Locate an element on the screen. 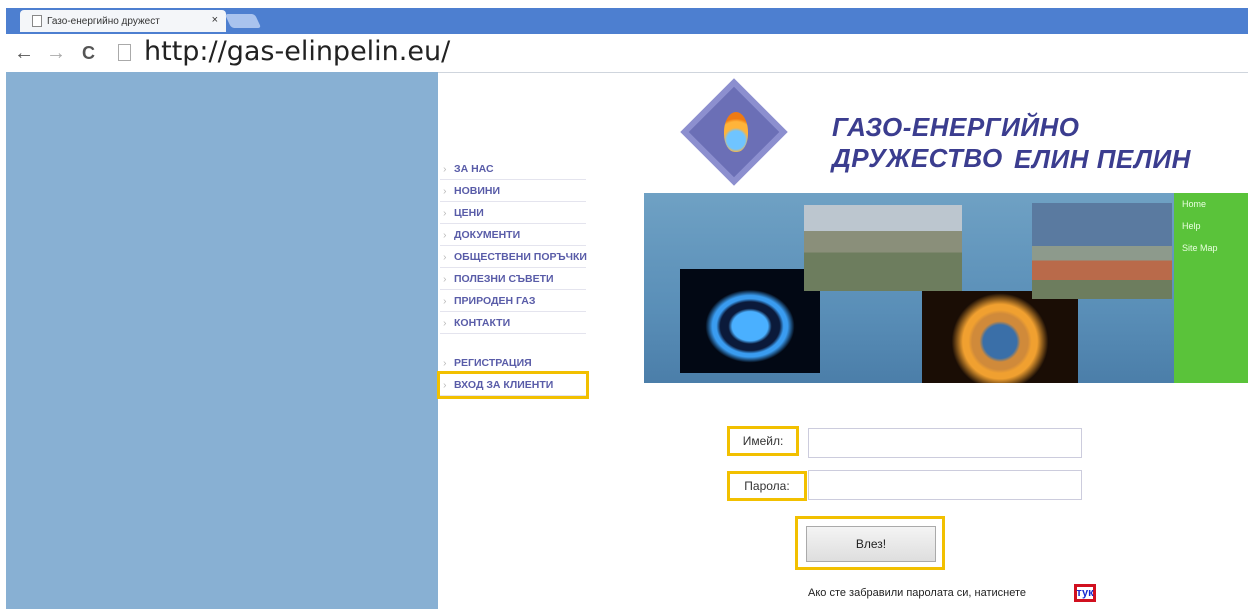  site-title-line2: ЕЛИН ПЕЛИН is located at coordinates (1102, 159).